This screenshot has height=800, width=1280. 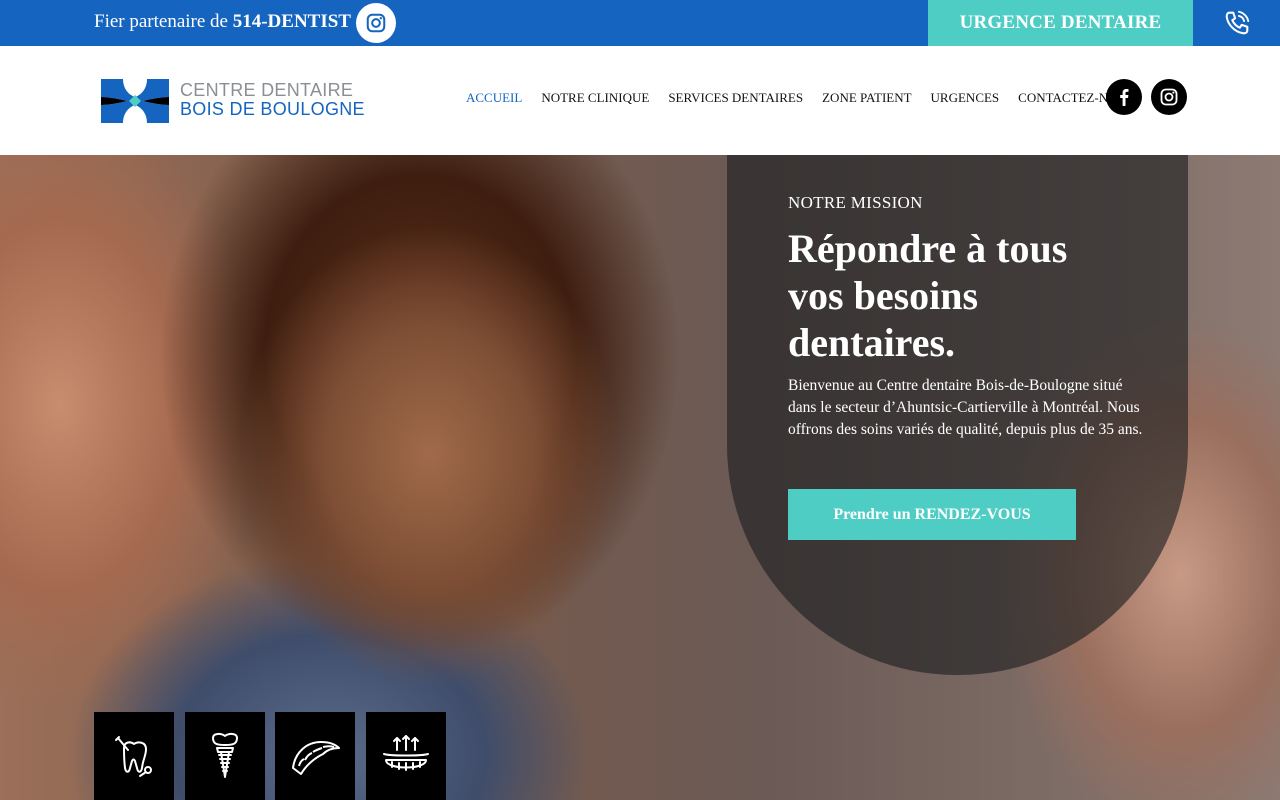 I want to click on phone-icon, so click(x=1236, y=23).